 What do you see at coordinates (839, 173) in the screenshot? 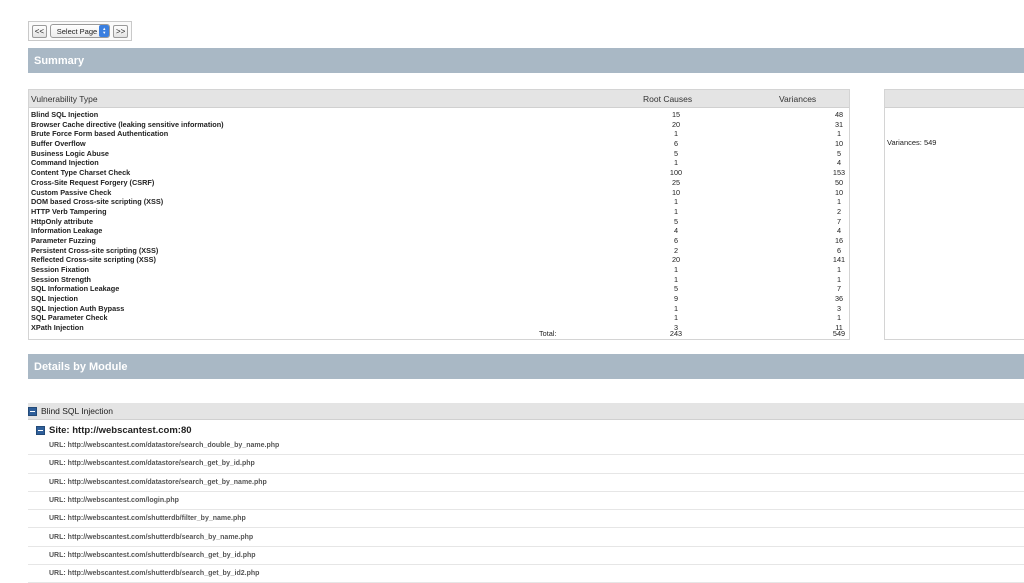
I see `variances-value: 153` at bounding box center [839, 173].